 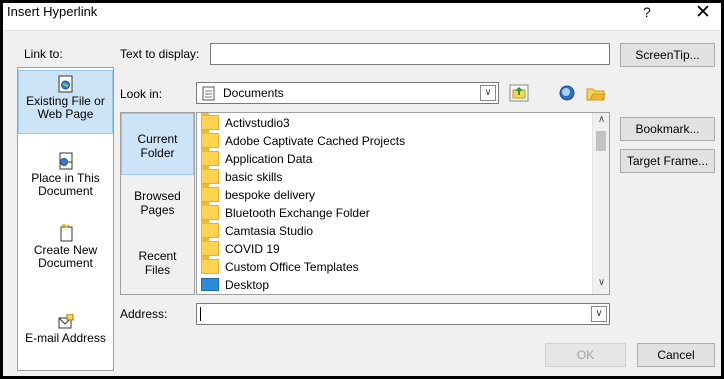 What do you see at coordinates (601, 141) in the screenshot?
I see `scroll-thumb` at bounding box center [601, 141].